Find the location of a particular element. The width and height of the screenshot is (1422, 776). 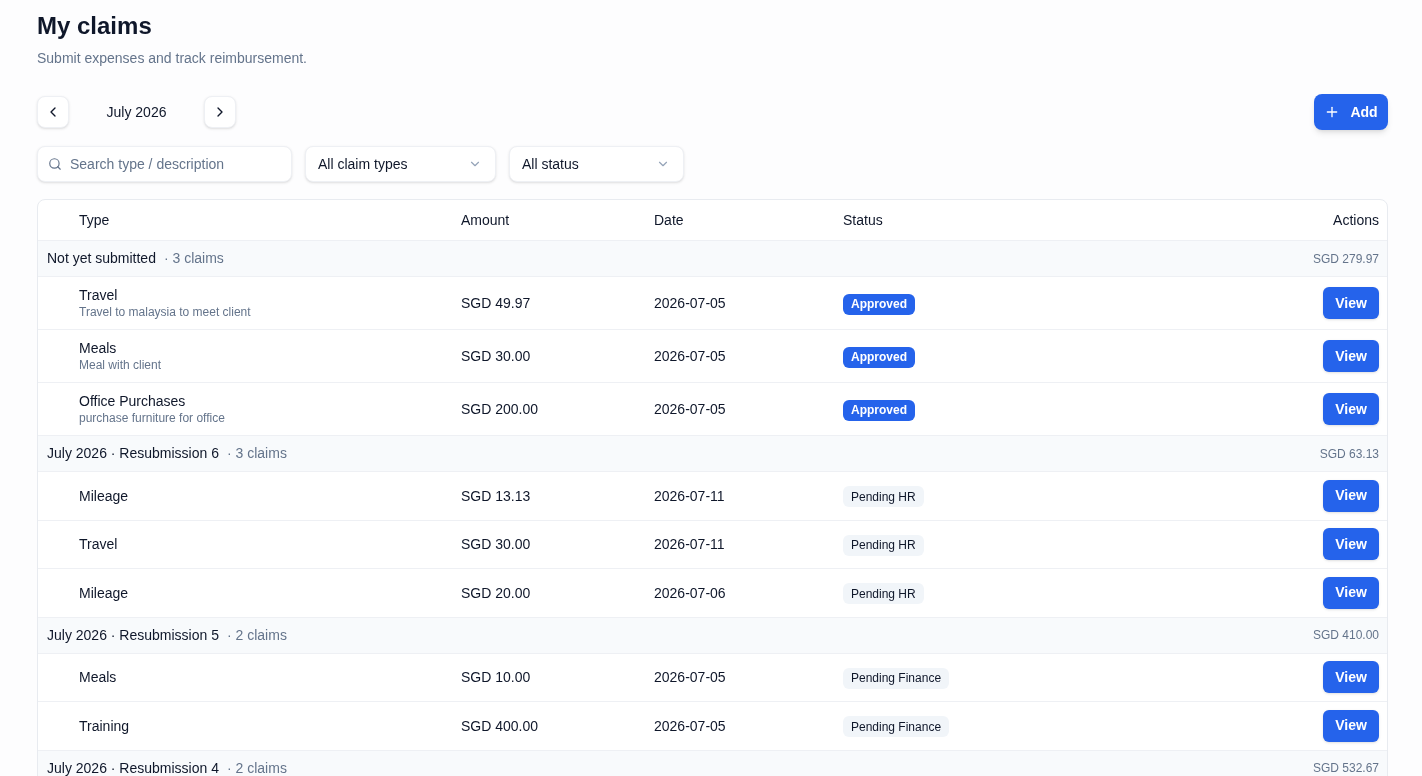

month-label: July 2026 is located at coordinates (136, 112).